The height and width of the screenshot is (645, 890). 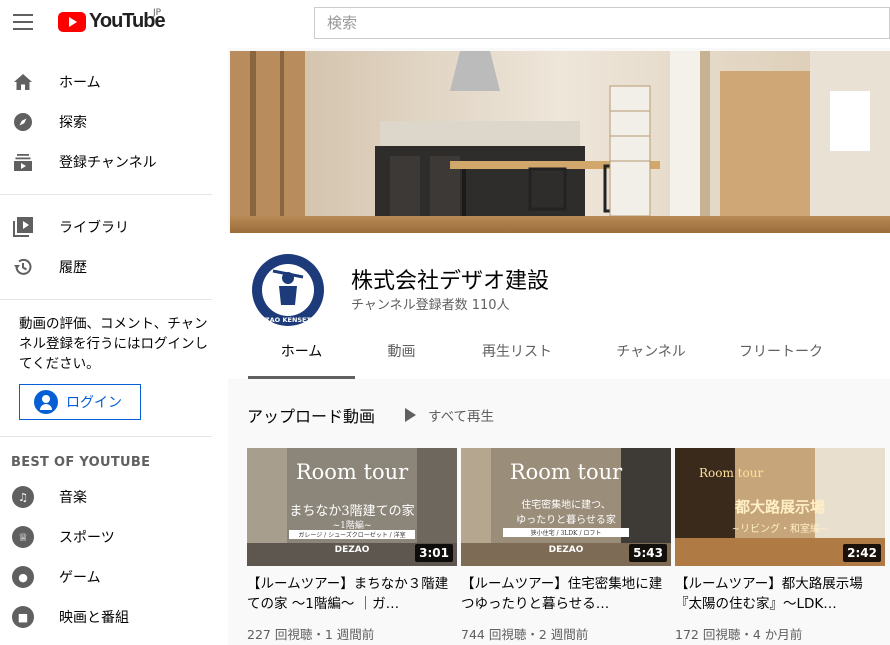 I want to click on sidebar-item-label: 音楽, so click(x=73, y=498).